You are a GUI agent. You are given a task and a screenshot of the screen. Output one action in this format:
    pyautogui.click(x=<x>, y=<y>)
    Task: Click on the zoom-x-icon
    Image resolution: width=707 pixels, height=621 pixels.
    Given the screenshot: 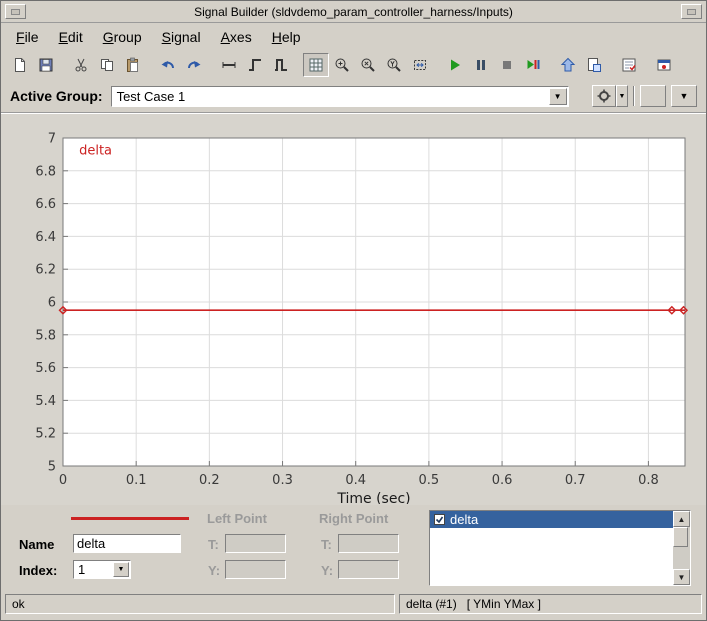 What is the action you would take?
    pyautogui.click(x=368, y=65)
    